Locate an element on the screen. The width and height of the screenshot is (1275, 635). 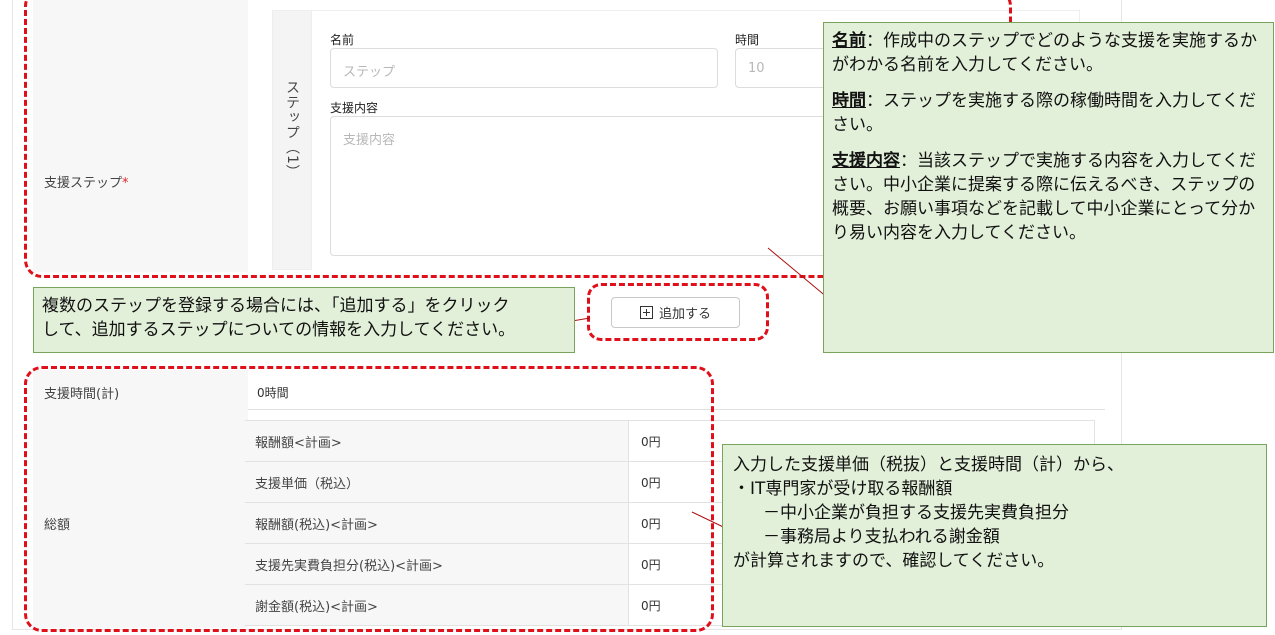
time-callout-text: 時間：ステップを実施する際の稼働時間を入力してください。 is located at coordinates (1044, 113).